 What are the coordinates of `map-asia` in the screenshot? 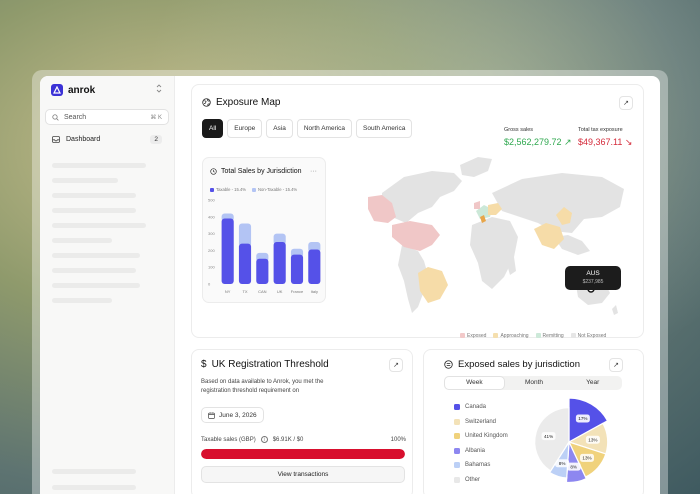 It's located at (558, 203).